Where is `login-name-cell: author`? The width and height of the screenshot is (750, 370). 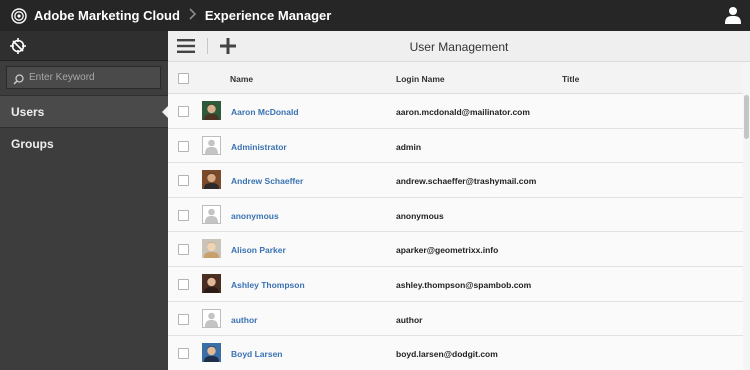 login-name-cell: author is located at coordinates (409, 319).